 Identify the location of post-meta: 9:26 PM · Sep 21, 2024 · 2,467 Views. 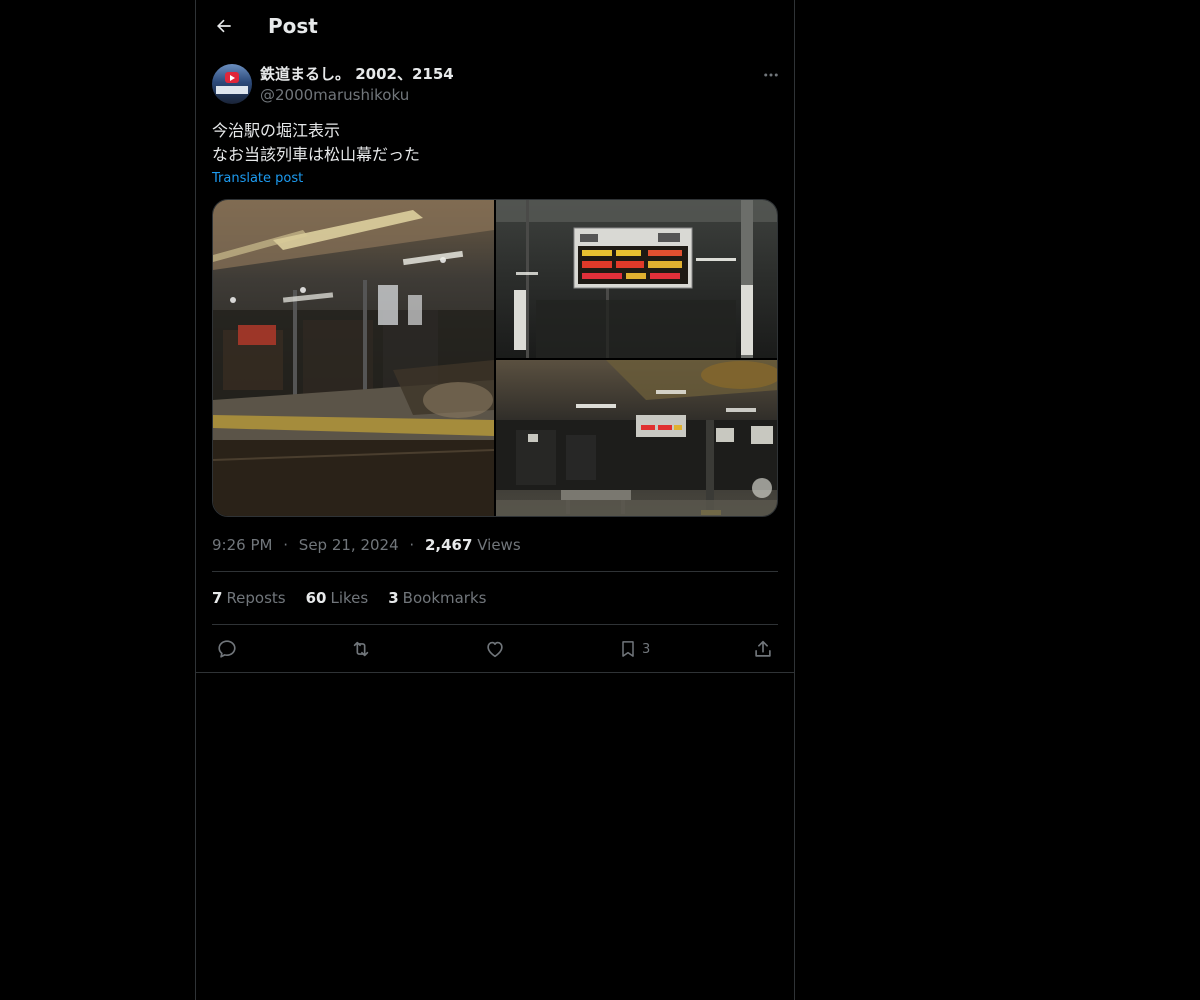
(366, 545).